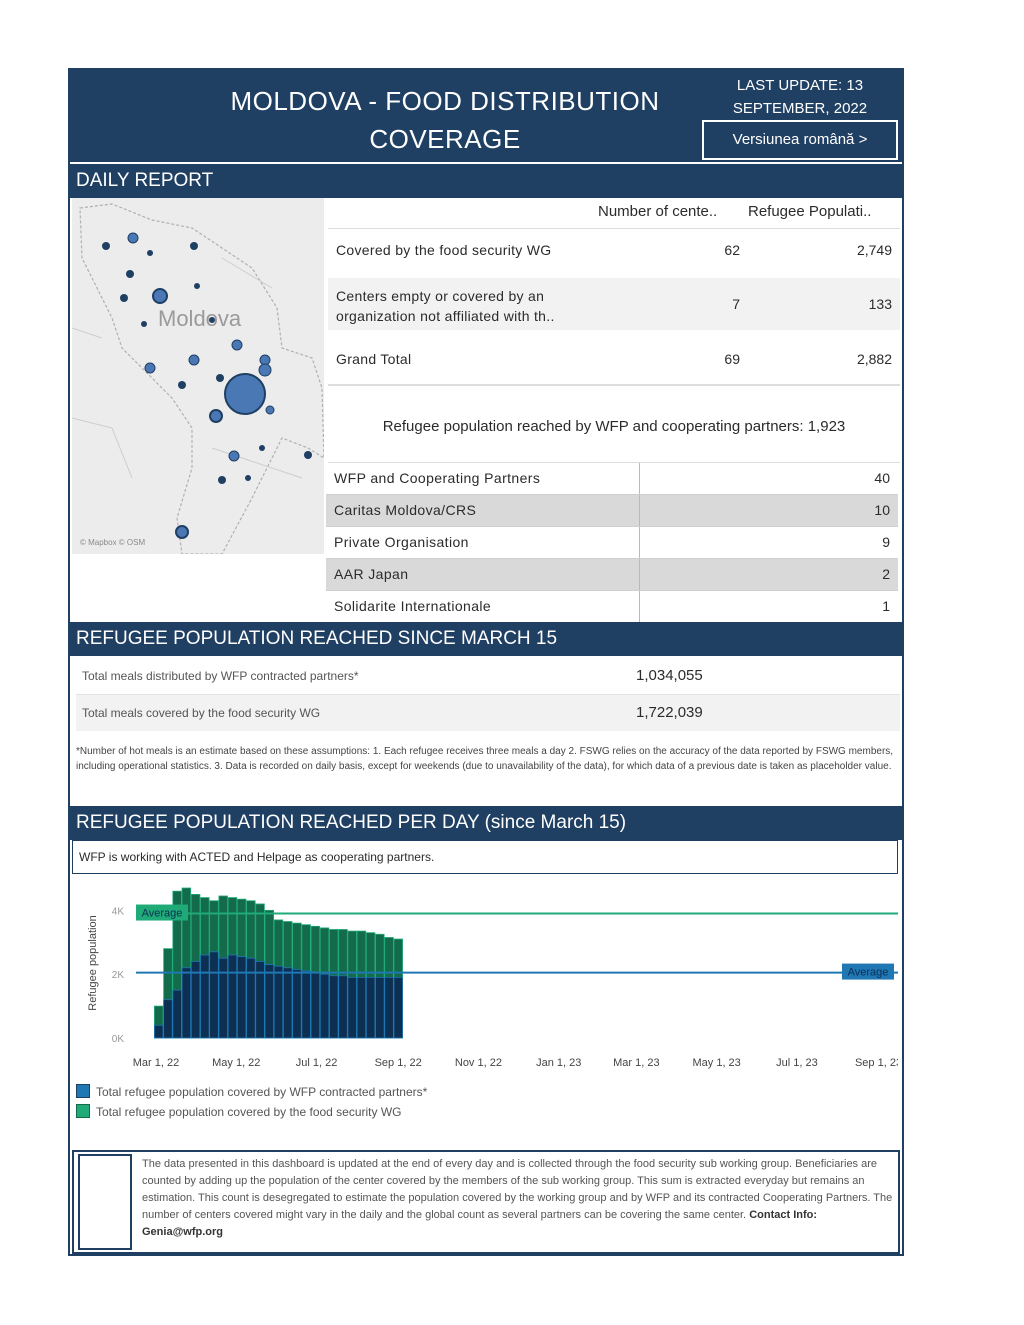 The image size is (1024, 1325). What do you see at coordinates (874, 359) in the screenshot?
I see `population-value: 2,882` at bounding box center [874, 359].